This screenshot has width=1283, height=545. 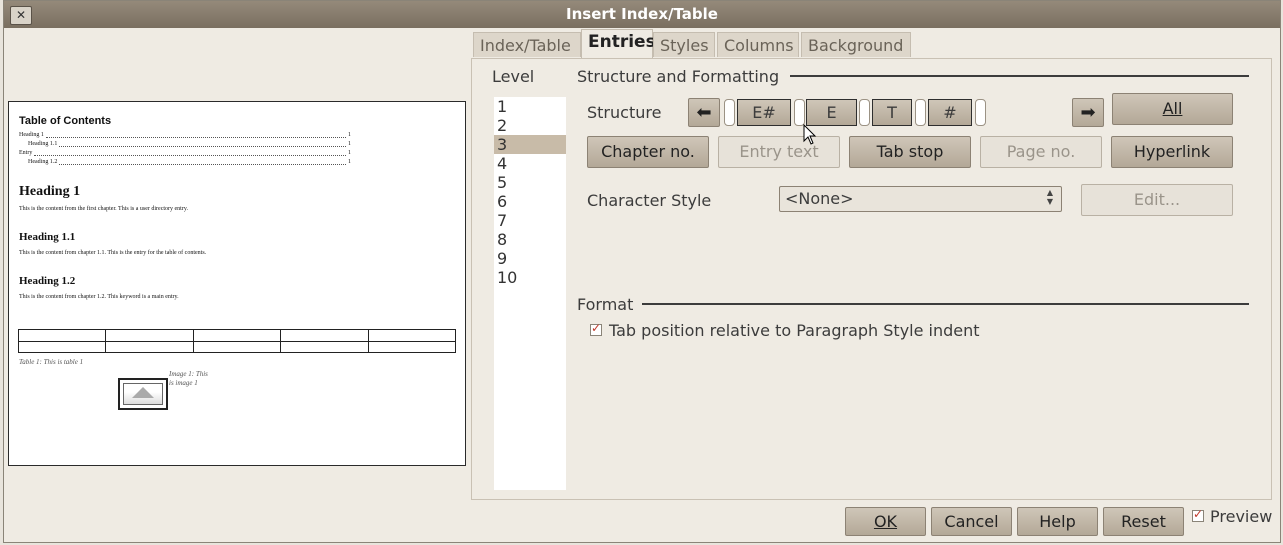 What do you see at coordinates (1049, 197) in the screenshot?
I see `spin-arrows-icon: ▲ ▼` at bounding box center [1049, 197].